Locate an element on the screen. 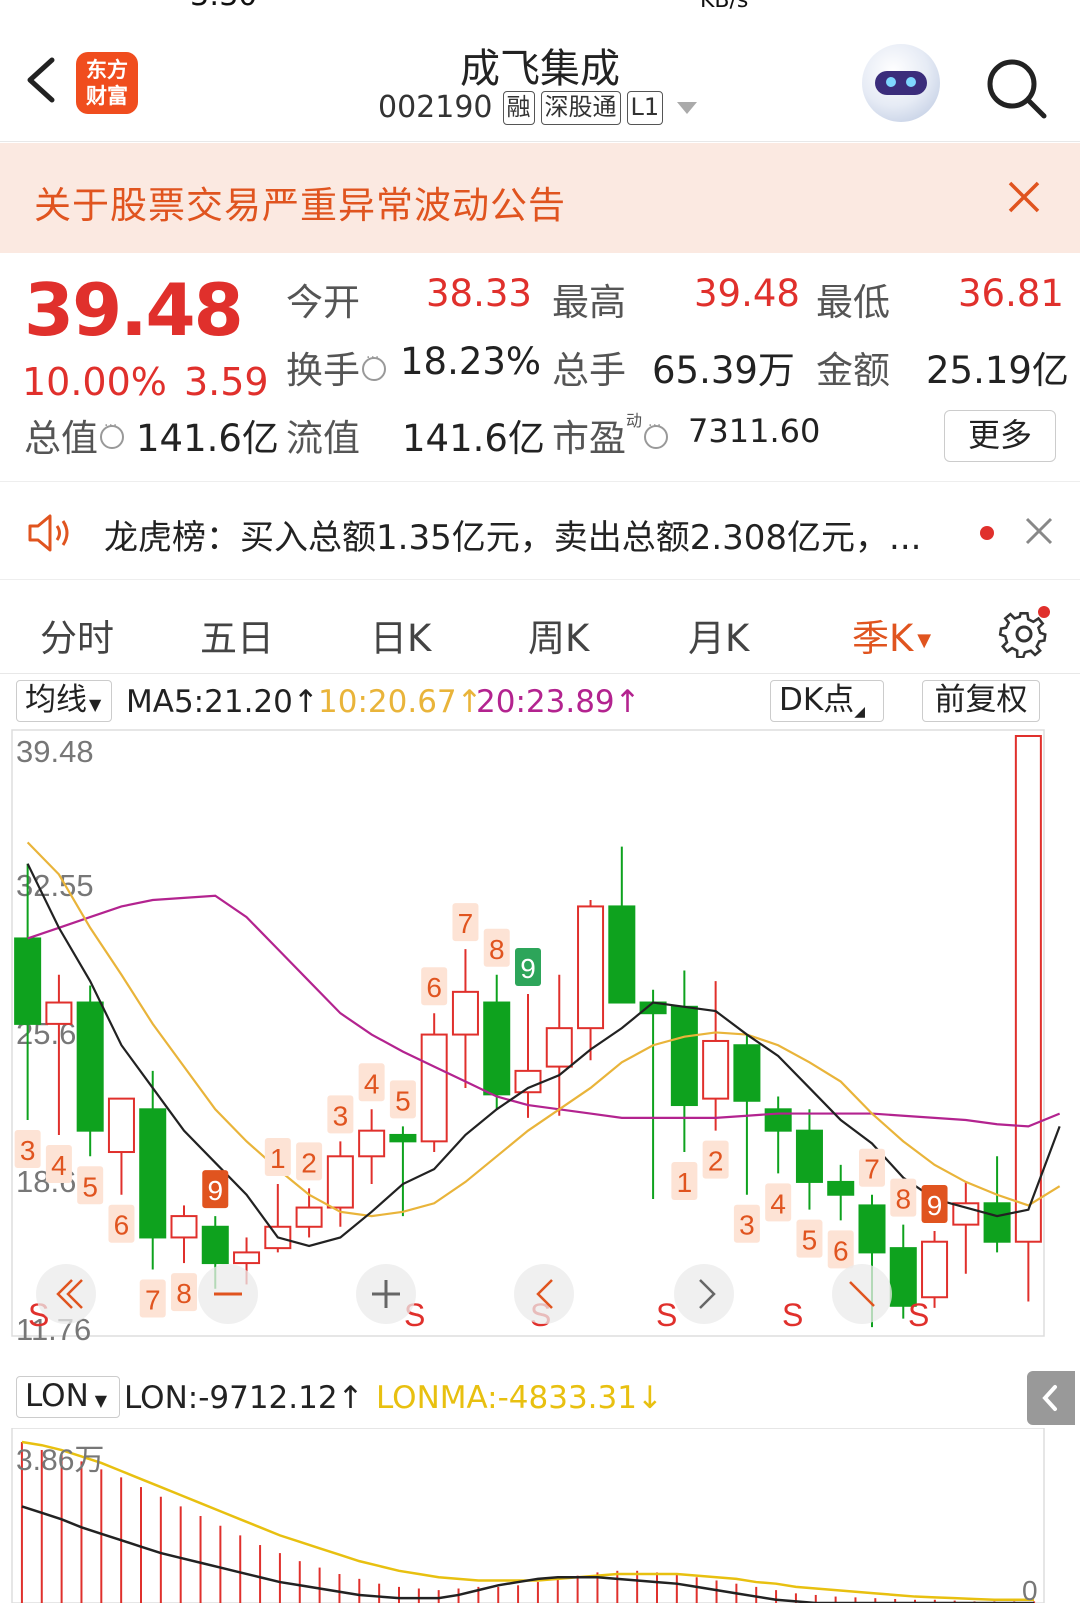 The height and width of the screenshot is (1607, 1080). open-value: 38.33 is located at coordinates (479, 293).